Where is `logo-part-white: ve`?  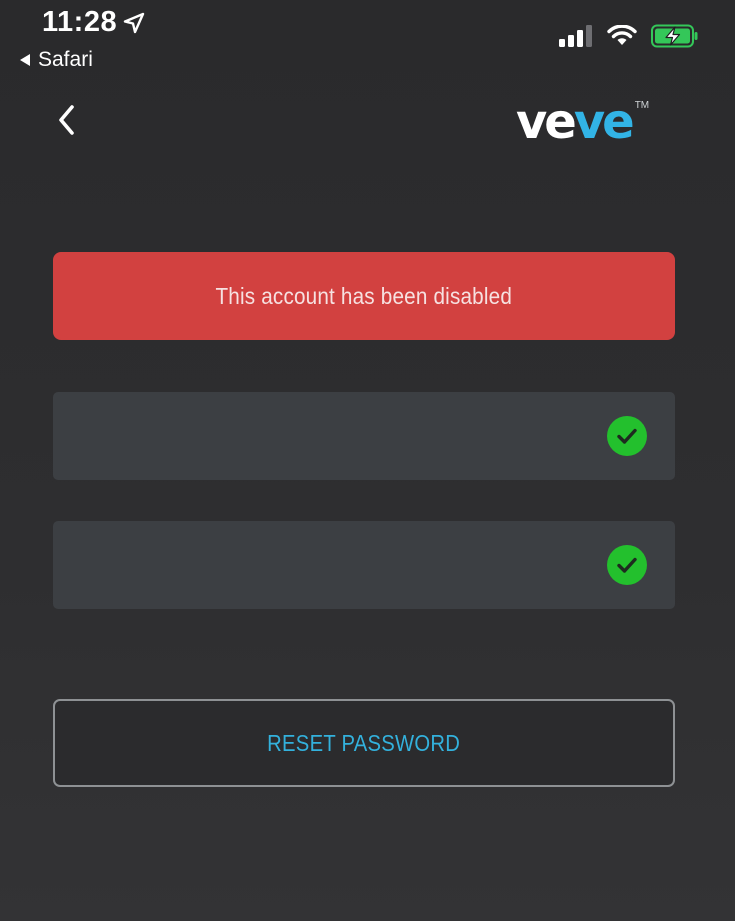 logo-part-white: ve is located at coordinates (546, 122).